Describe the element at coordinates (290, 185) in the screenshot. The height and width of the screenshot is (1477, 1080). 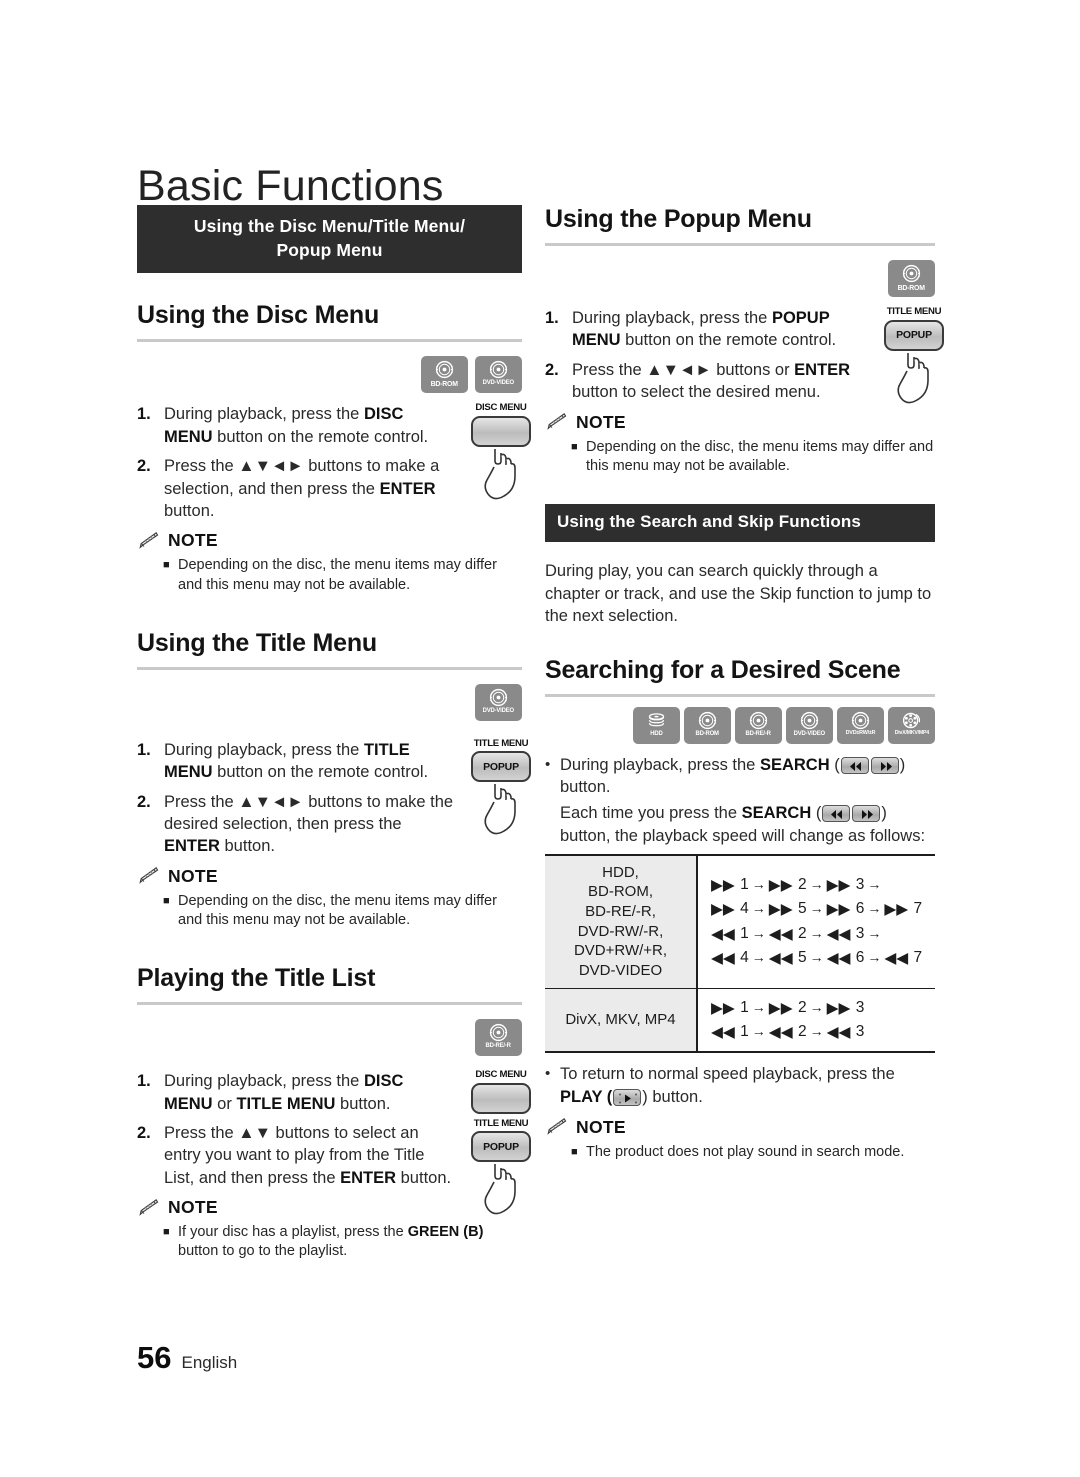
I see `page-title: Basic Functions` at that location.